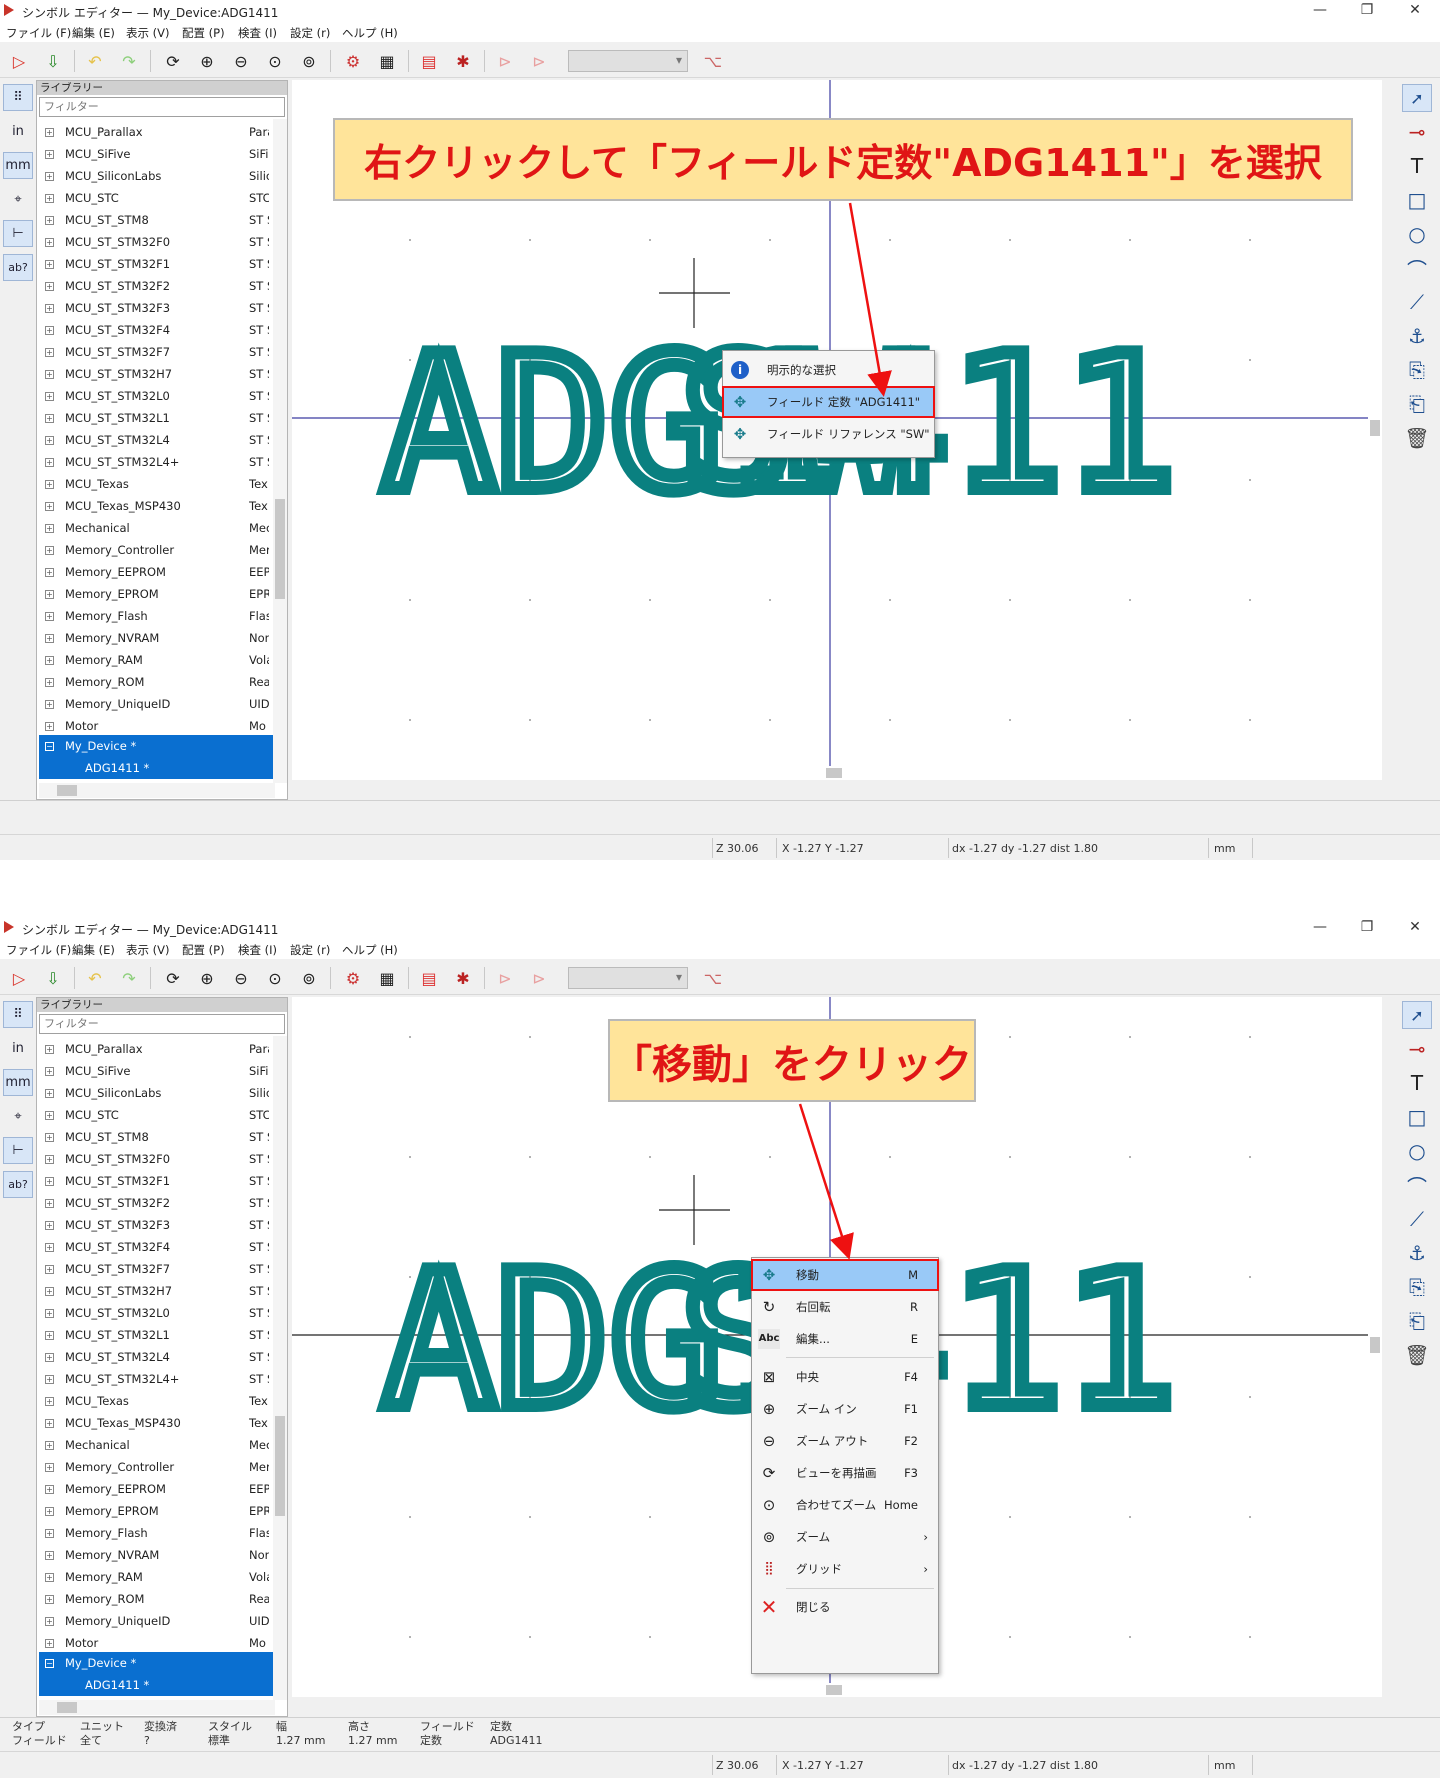 The image size is (1440, 1778). What do you see at coordinates (148, 33) in the screenshot?
I see `menu-view: 表示 (V)` at bounding box center [148, 33].